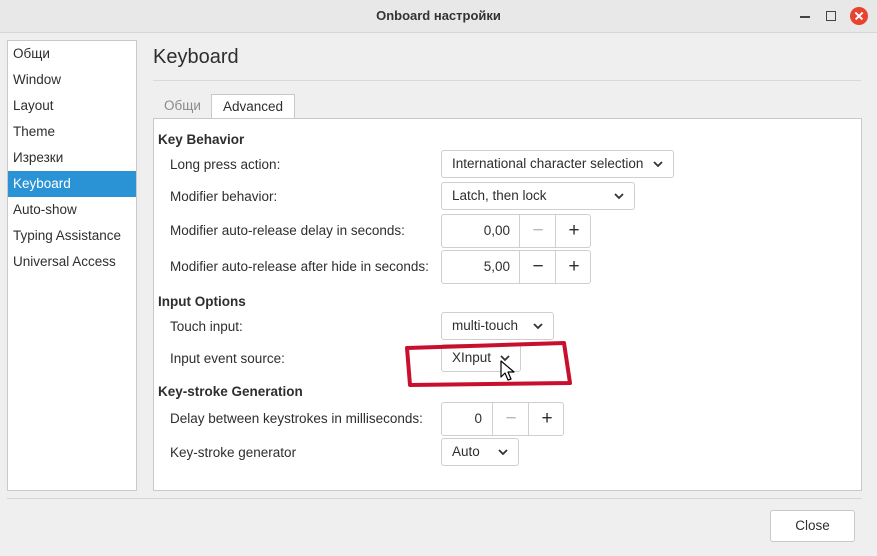 This screenshot has width=877, height=556. I want to click on release-delay-label: Modifier auto-release delay in seconds:, so click(287, 230).